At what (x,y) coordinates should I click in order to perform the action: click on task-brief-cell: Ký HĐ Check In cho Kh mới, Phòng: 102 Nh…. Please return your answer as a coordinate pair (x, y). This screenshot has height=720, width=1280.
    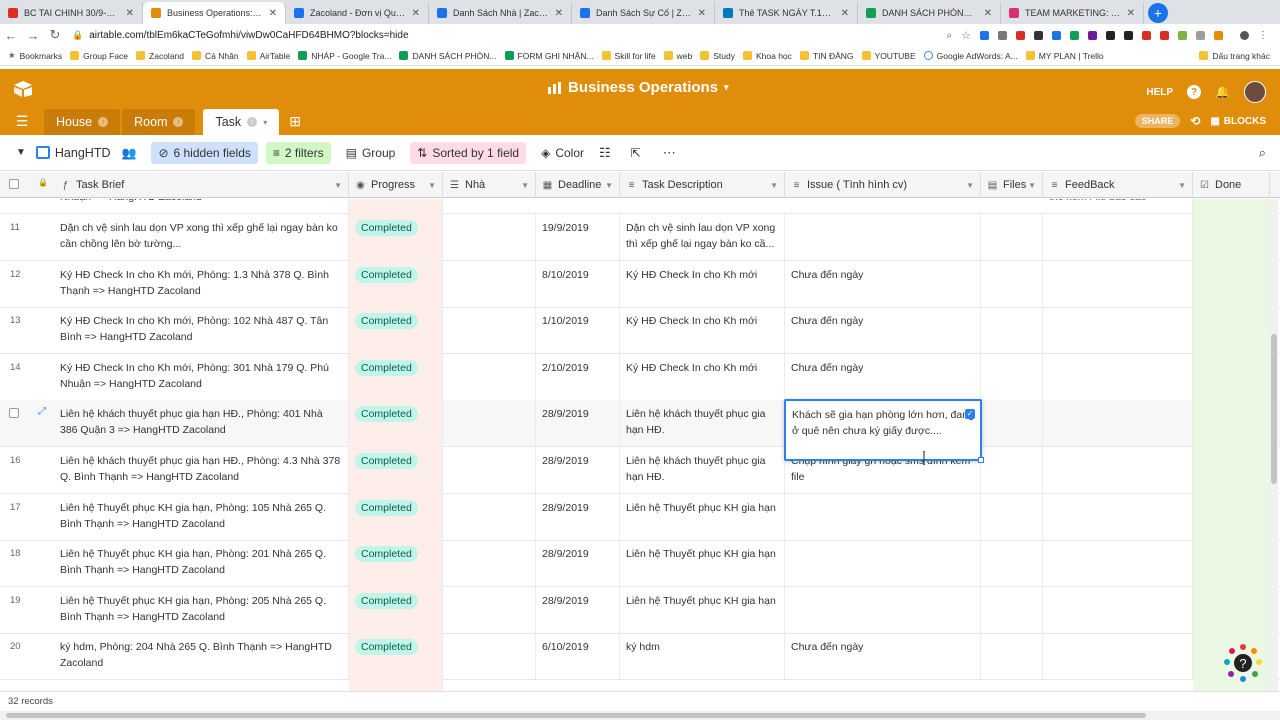
    Looking at the image, I should click on (201, 330).